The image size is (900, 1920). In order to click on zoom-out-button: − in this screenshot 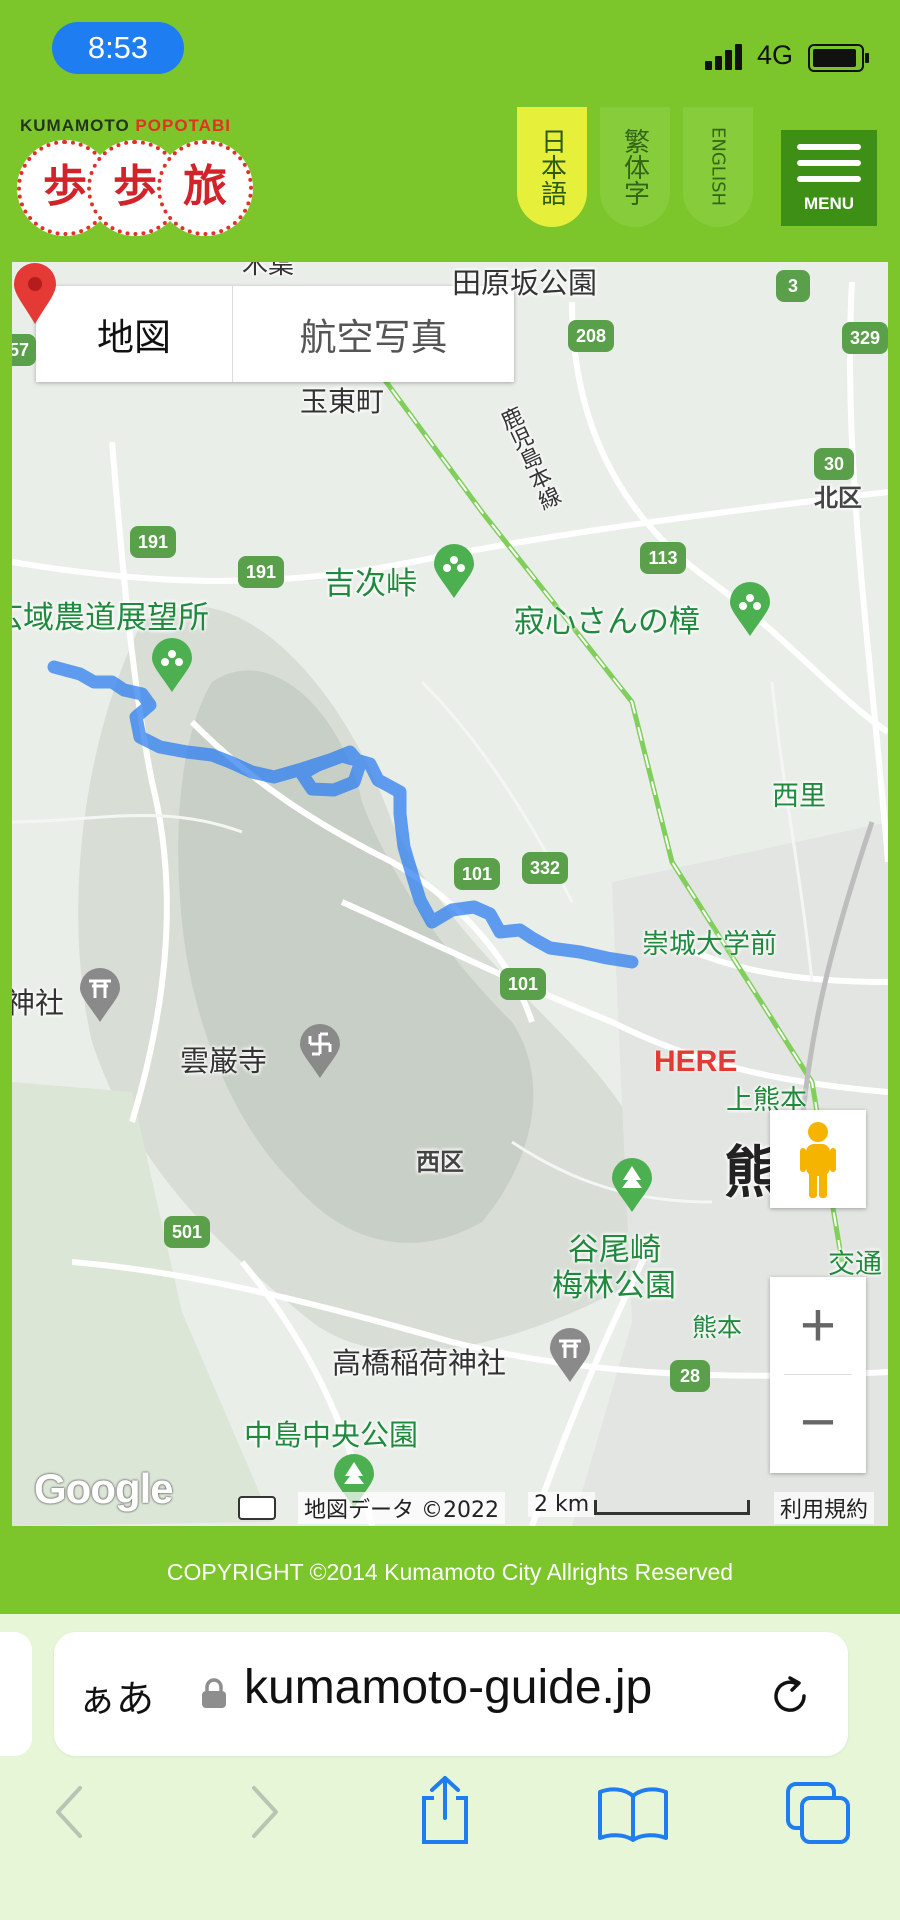, I will do `click(818, 1422)`.